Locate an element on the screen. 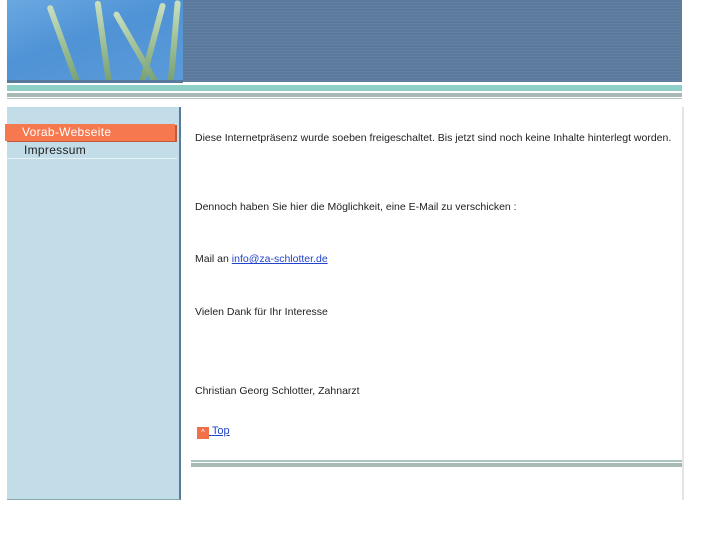  header-image is located at coordinates (95, 40).